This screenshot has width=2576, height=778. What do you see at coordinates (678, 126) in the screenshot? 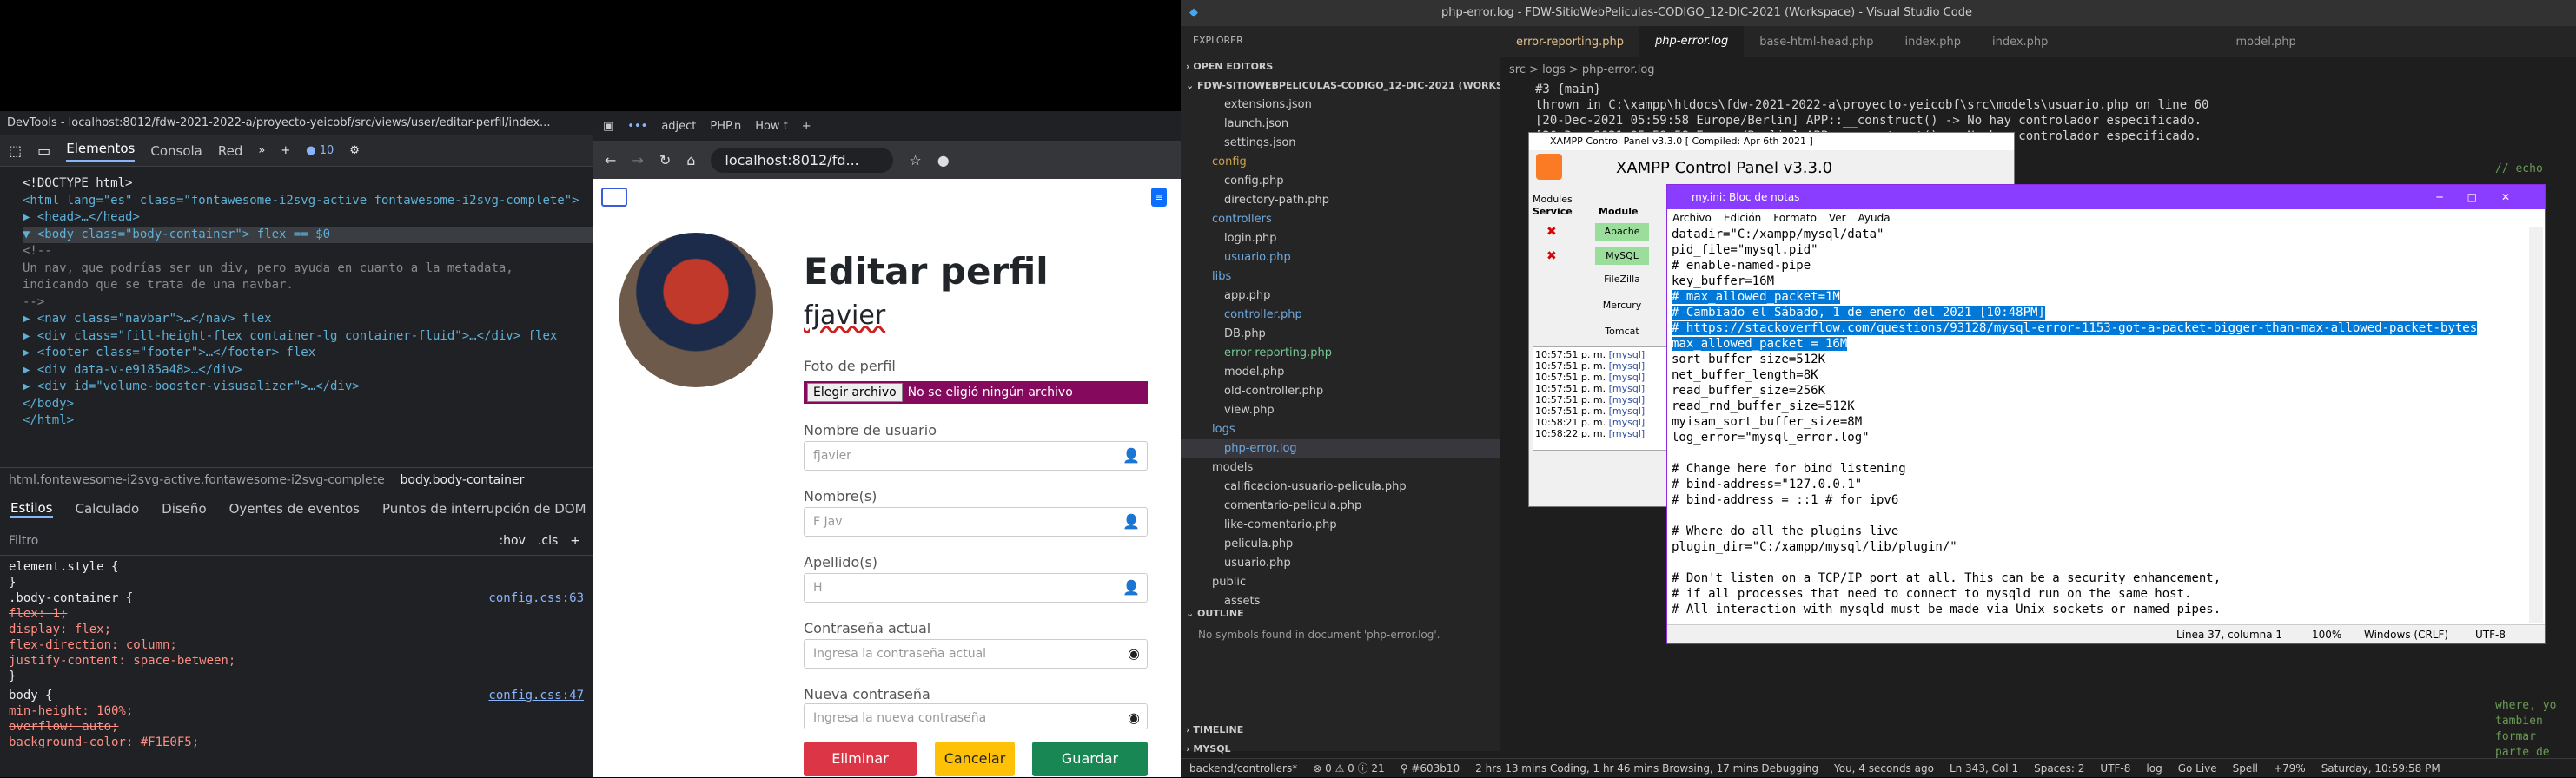
I see `browser-tab: adject` at bounding box center [678, 126].